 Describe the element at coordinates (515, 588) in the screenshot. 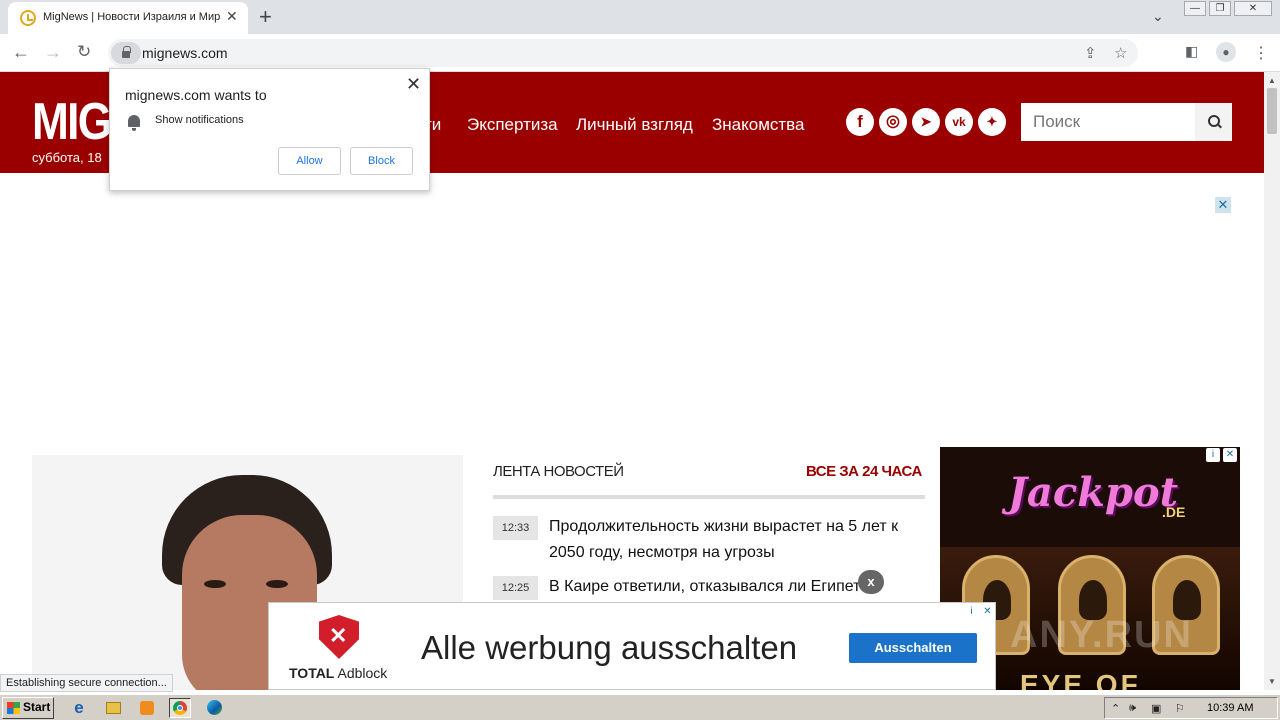

I see `news-time: 12:25` at that location.